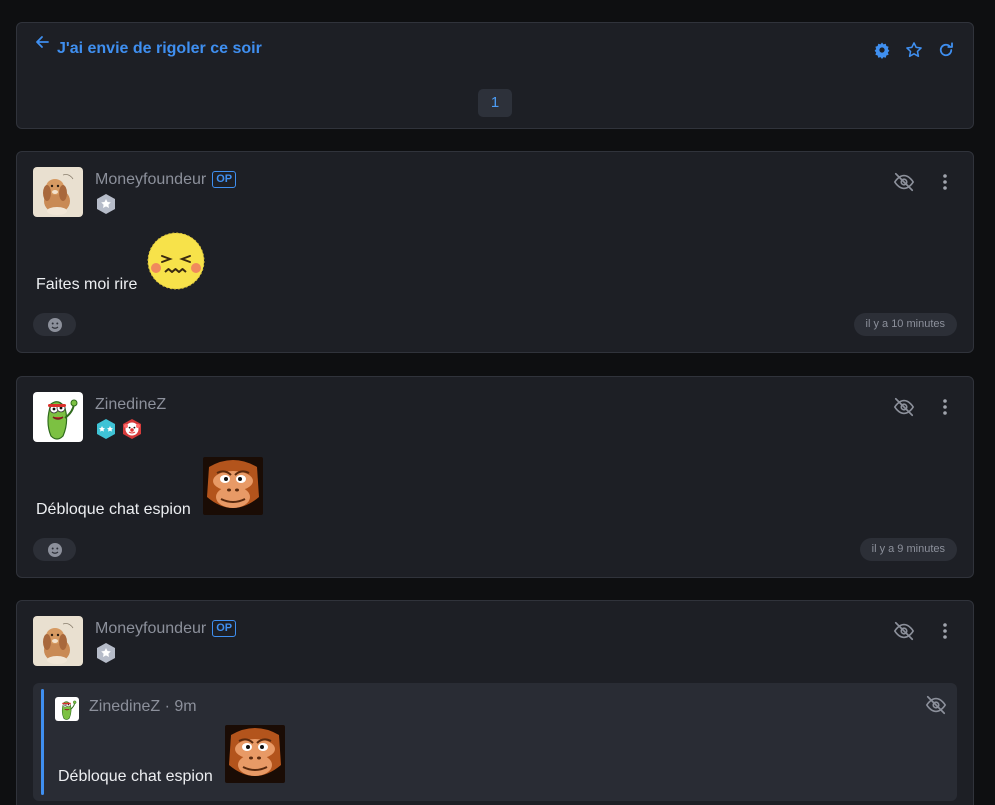 The image size is (995, 805). What do you see at coordinates (495, 103) in the screenshot?
I see `page-number-button: 1` at bounding box center [495, 103].